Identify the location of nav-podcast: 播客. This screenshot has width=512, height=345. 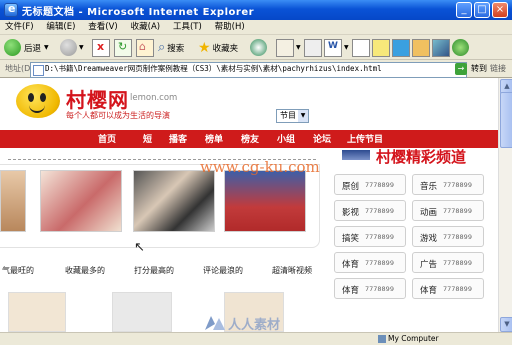
(178, 138).